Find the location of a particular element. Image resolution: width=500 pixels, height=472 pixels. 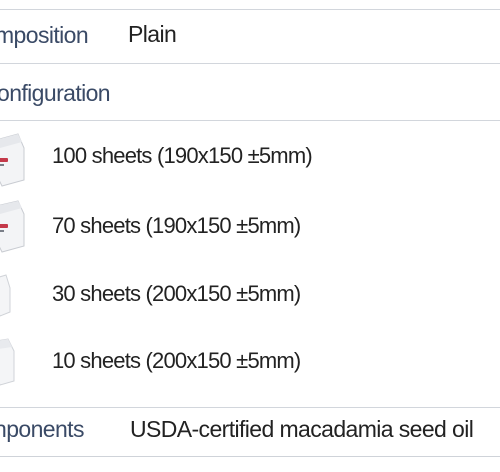

pack-option-row: 30 sheets (200x150 ±5mm) is located at coordinates (250, 296).